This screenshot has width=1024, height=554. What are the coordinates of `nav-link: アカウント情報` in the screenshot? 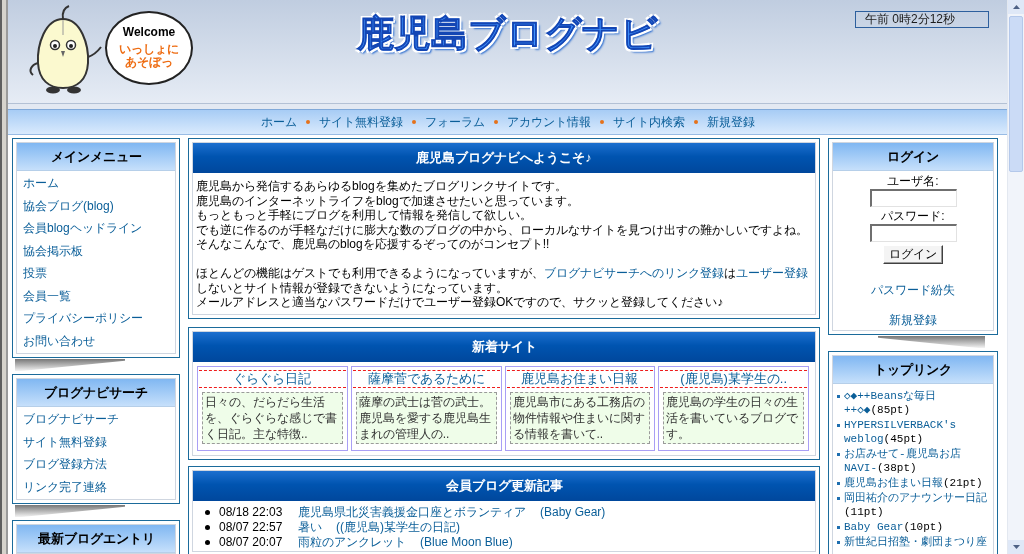 It's located at (548, 122).